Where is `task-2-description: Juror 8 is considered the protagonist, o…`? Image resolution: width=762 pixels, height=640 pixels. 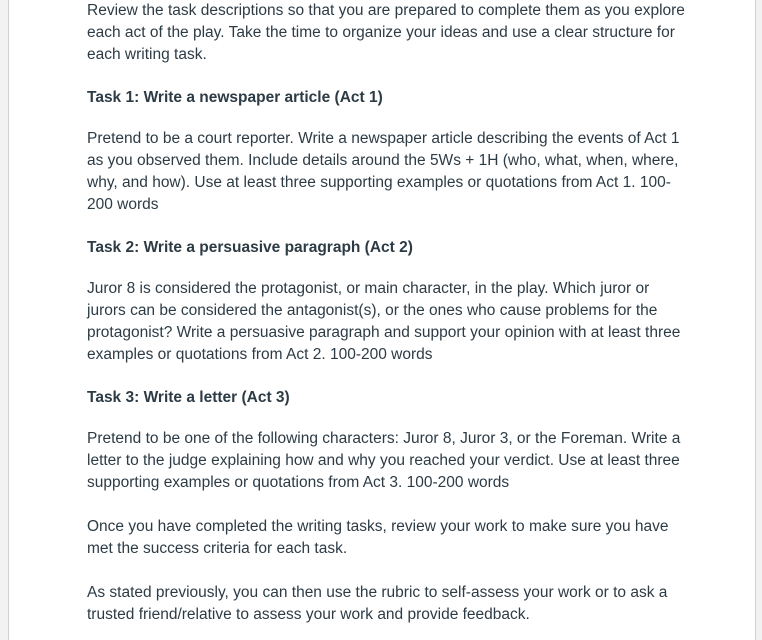 task-2-description: Juror 8 is considered the protagonist, o… is located at coordinates (384, 321).